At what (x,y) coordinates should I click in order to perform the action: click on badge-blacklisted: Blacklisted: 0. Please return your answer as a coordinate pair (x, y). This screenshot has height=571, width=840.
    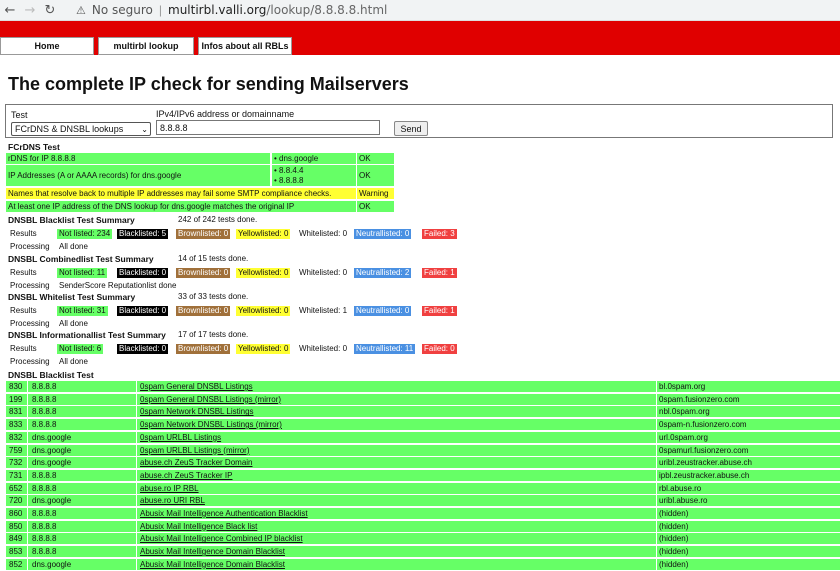
    Looking at the image, I should click on (143, 273).